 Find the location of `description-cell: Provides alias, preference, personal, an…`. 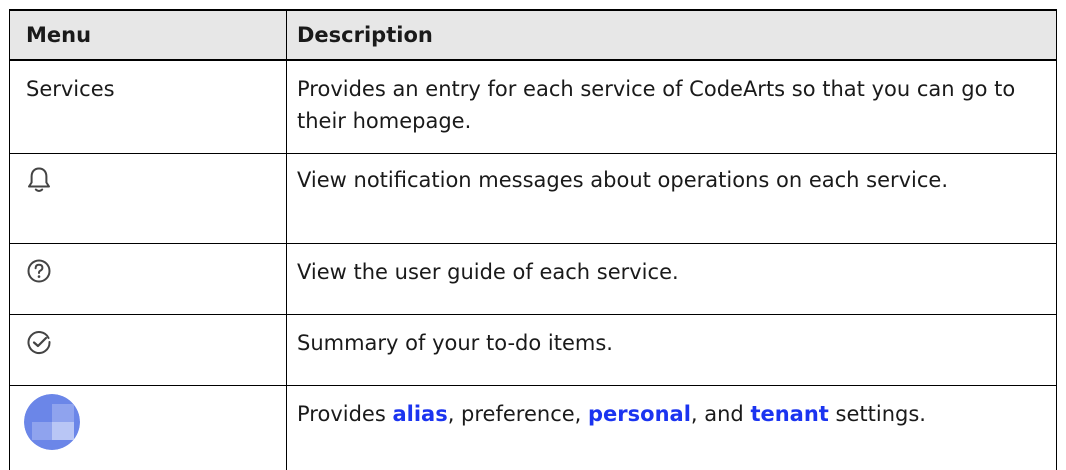

description-cell: Provides alias, preference, personal, an… is located at coordinates (672, 428).